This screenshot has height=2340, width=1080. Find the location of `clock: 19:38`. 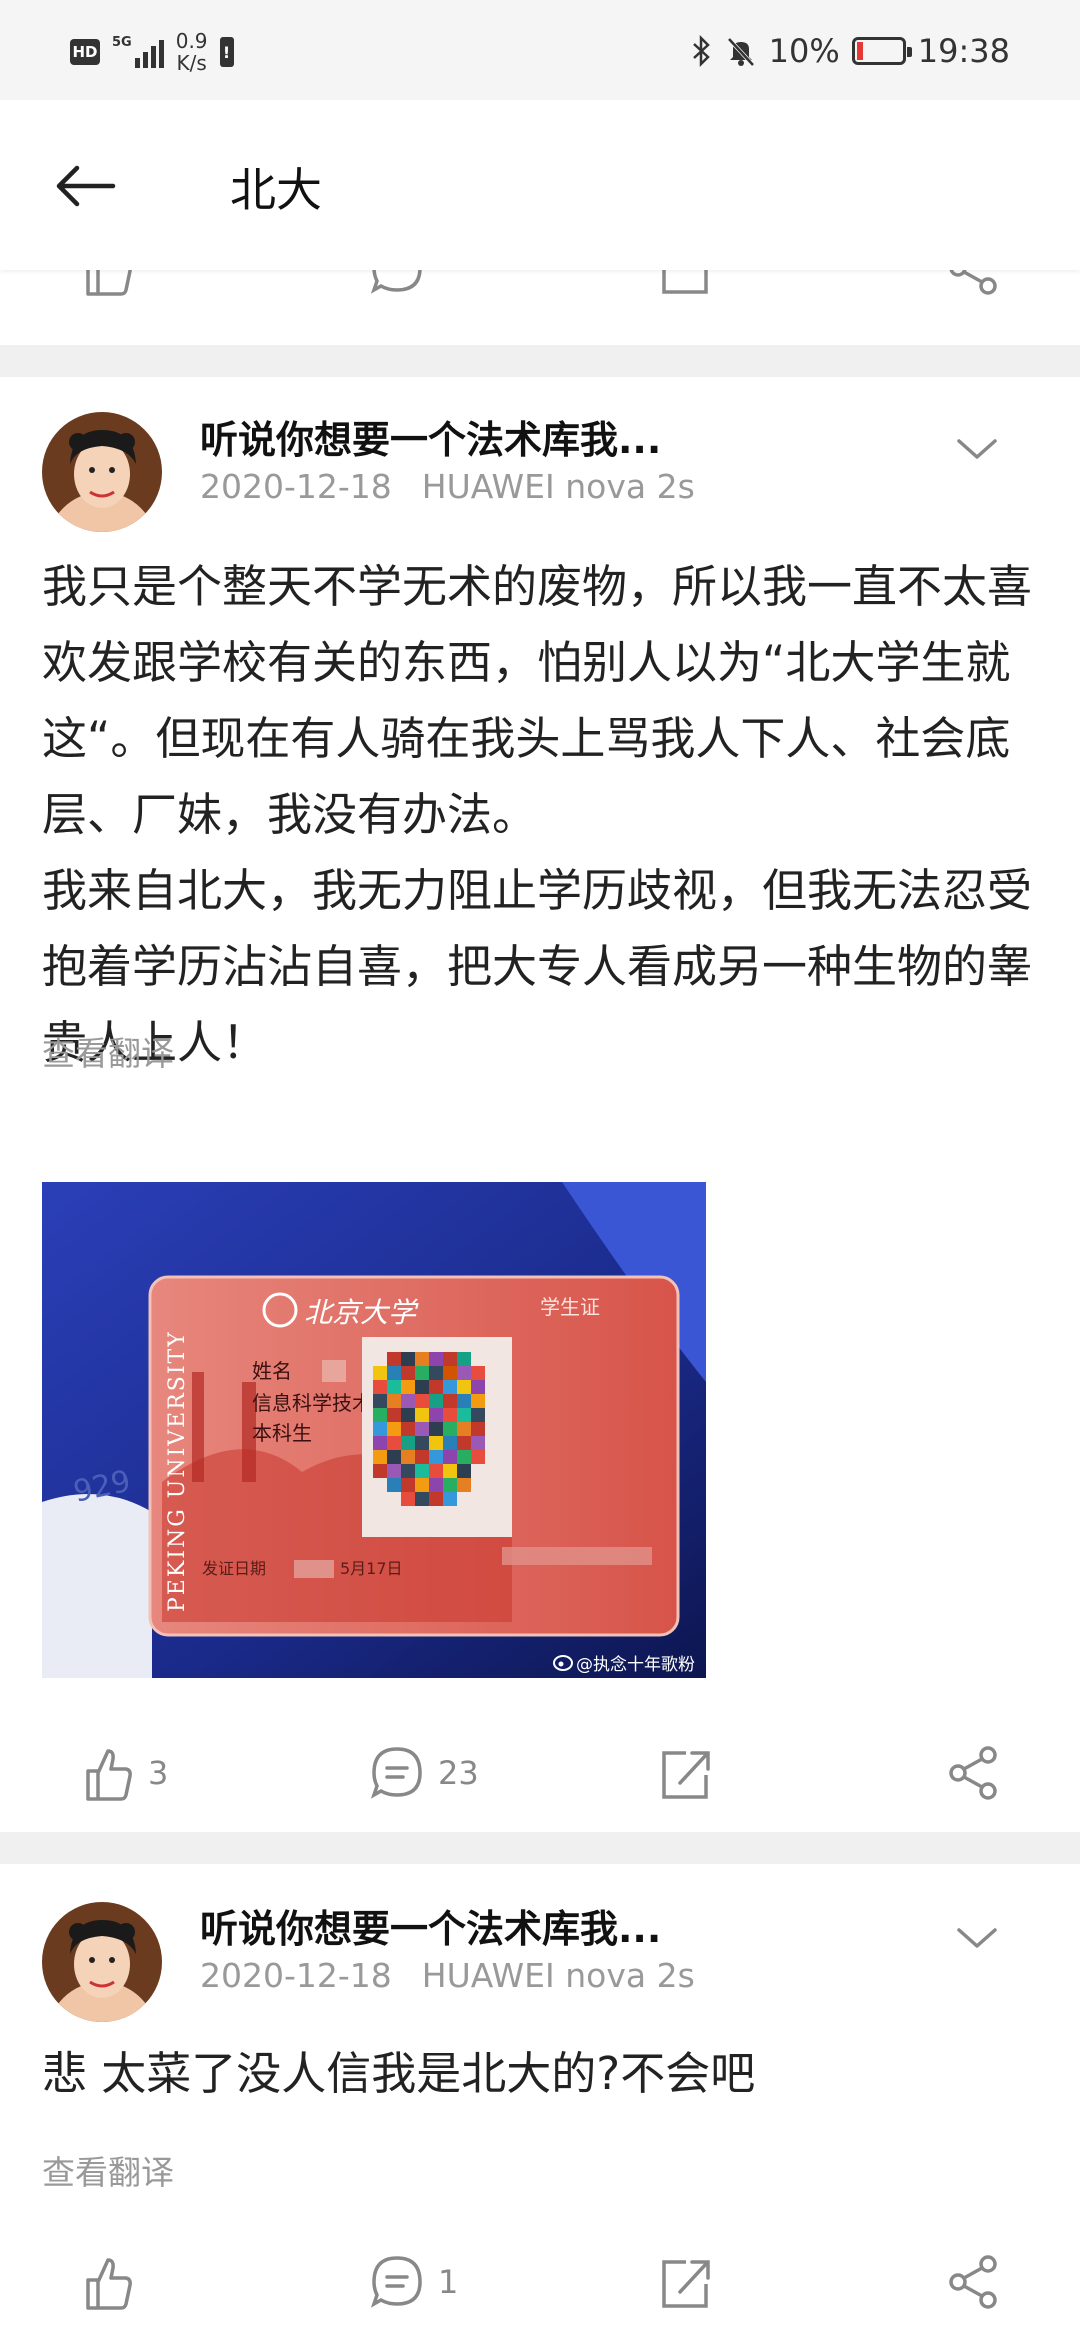

clock: 19:38 is located at coordinates (963, 51).